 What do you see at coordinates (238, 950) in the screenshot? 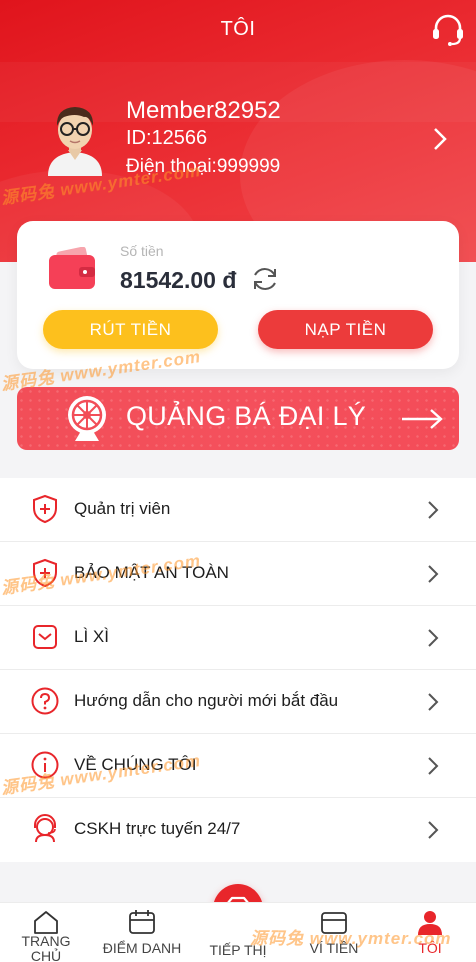
I see `nav-item-label: TIẾP THỊ` at bounding box center [238, 950].